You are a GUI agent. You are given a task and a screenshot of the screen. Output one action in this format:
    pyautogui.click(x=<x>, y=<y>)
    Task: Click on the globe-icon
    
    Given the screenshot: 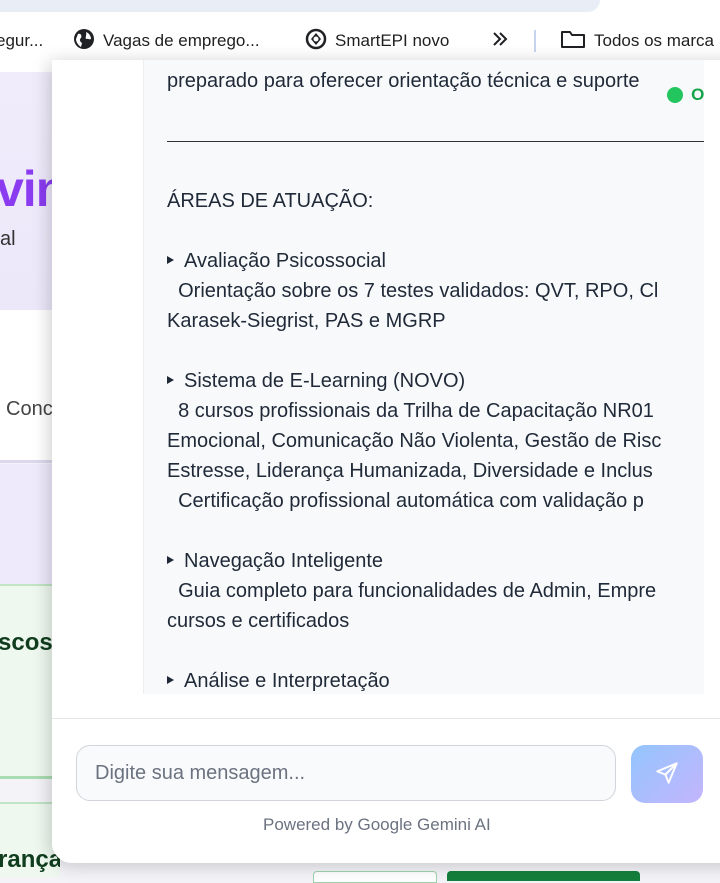 What is the action you would take?
    pyautogui.click(x=84, y=41)
    